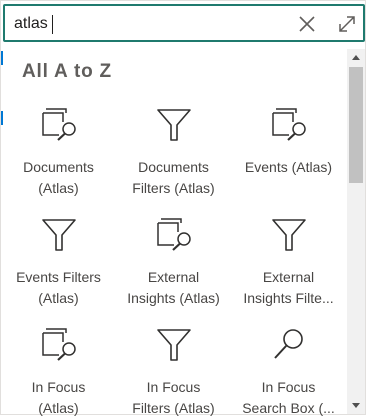 The height and width of the screenshot is (416, 366). I want to click on close-icon, so click(307, 24).